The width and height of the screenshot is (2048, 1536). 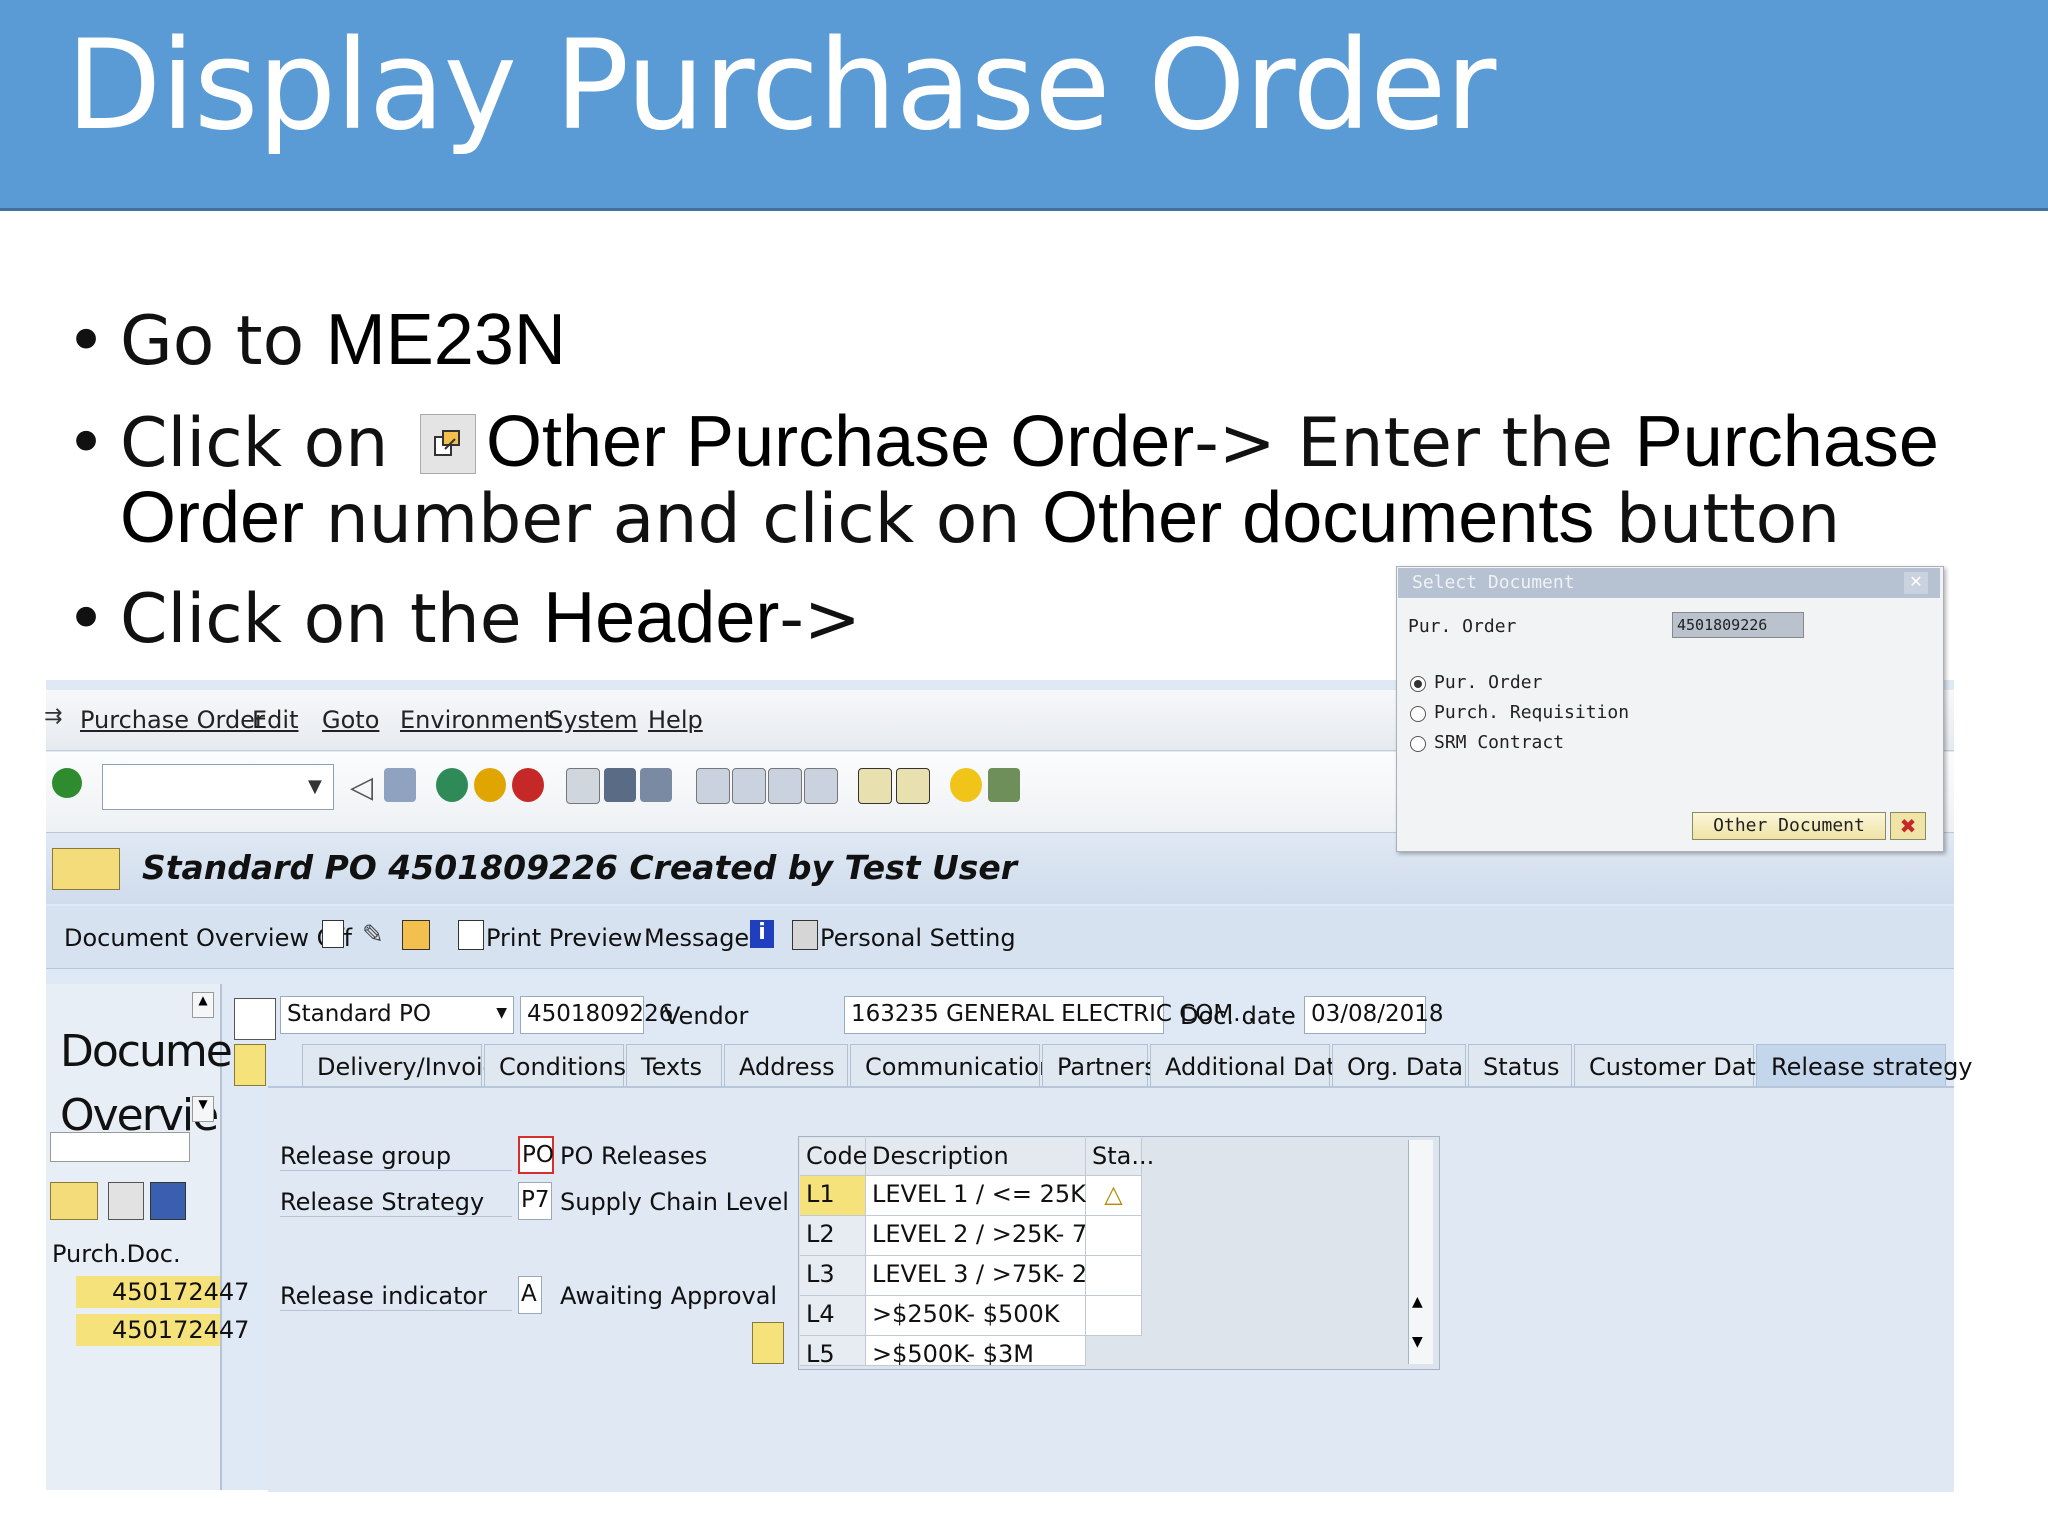 I want to click on table-row-code: L4, so click(x=833, y=1316).